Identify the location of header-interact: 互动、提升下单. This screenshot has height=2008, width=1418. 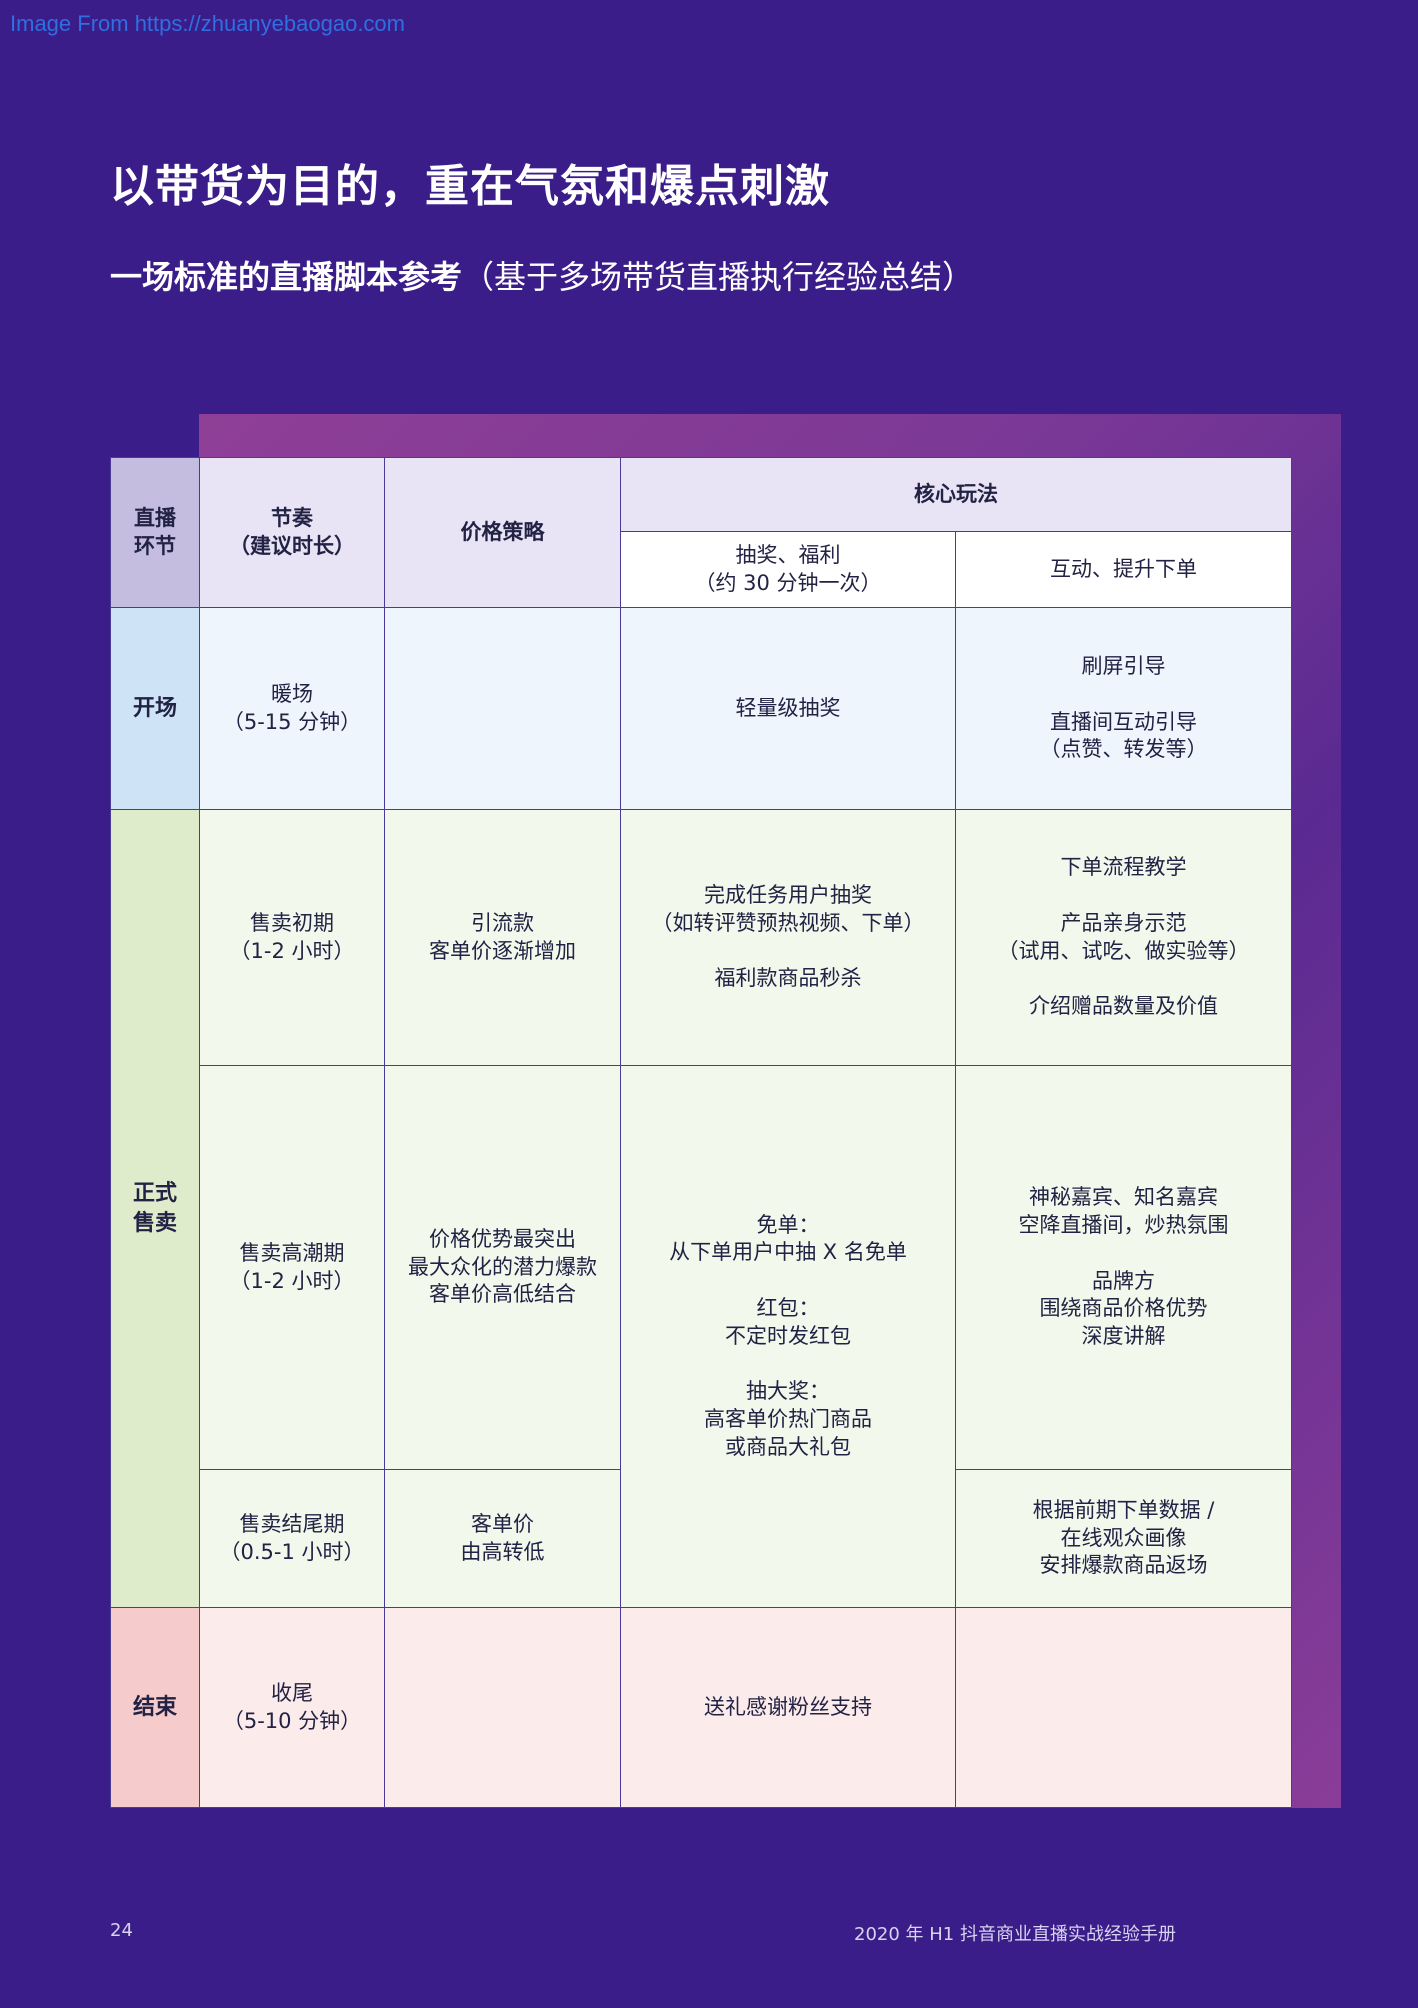
(1123, 569).